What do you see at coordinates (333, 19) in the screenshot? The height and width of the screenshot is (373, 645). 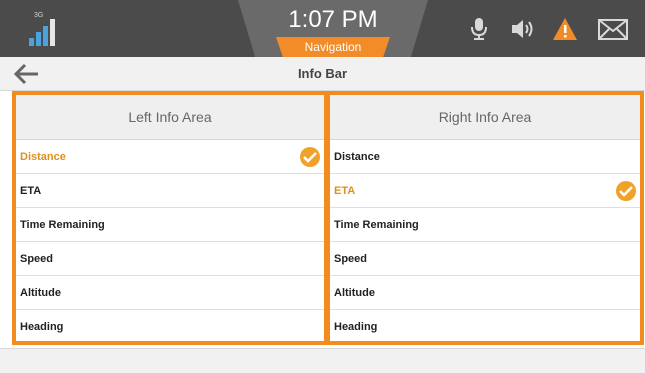 I see `clock: 1:07 PM` at bounding box center [333, 19].